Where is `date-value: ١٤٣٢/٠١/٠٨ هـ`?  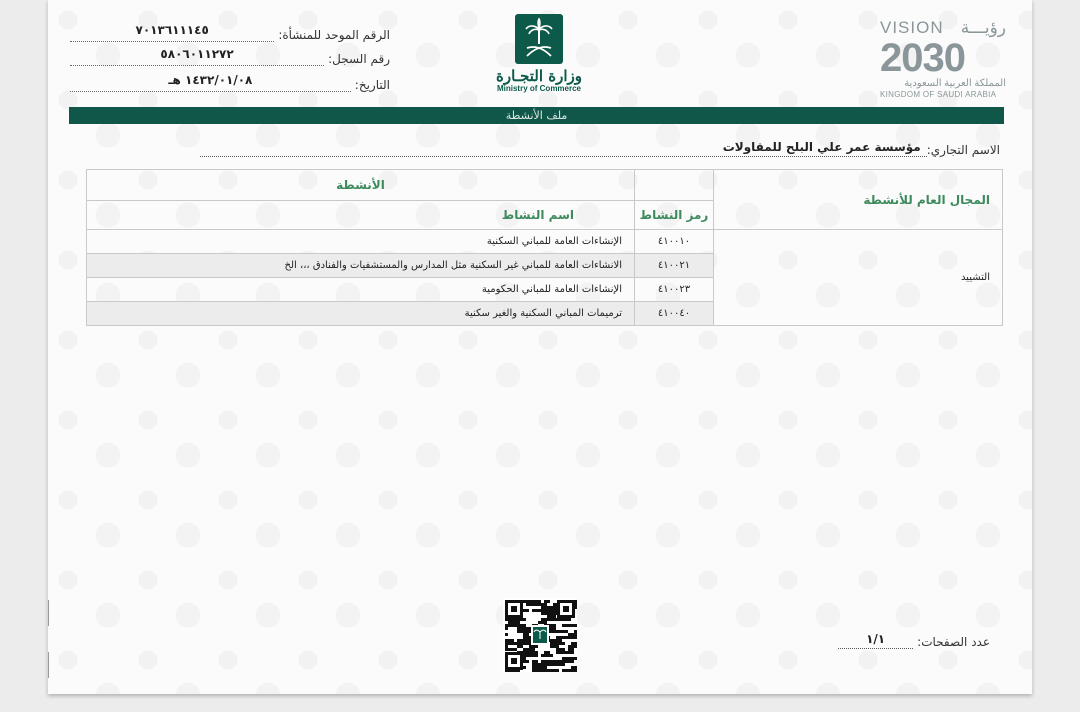 date-value: ١٤٣٢/٠١/٠٨ هـ is located at coordinates (210, 82).